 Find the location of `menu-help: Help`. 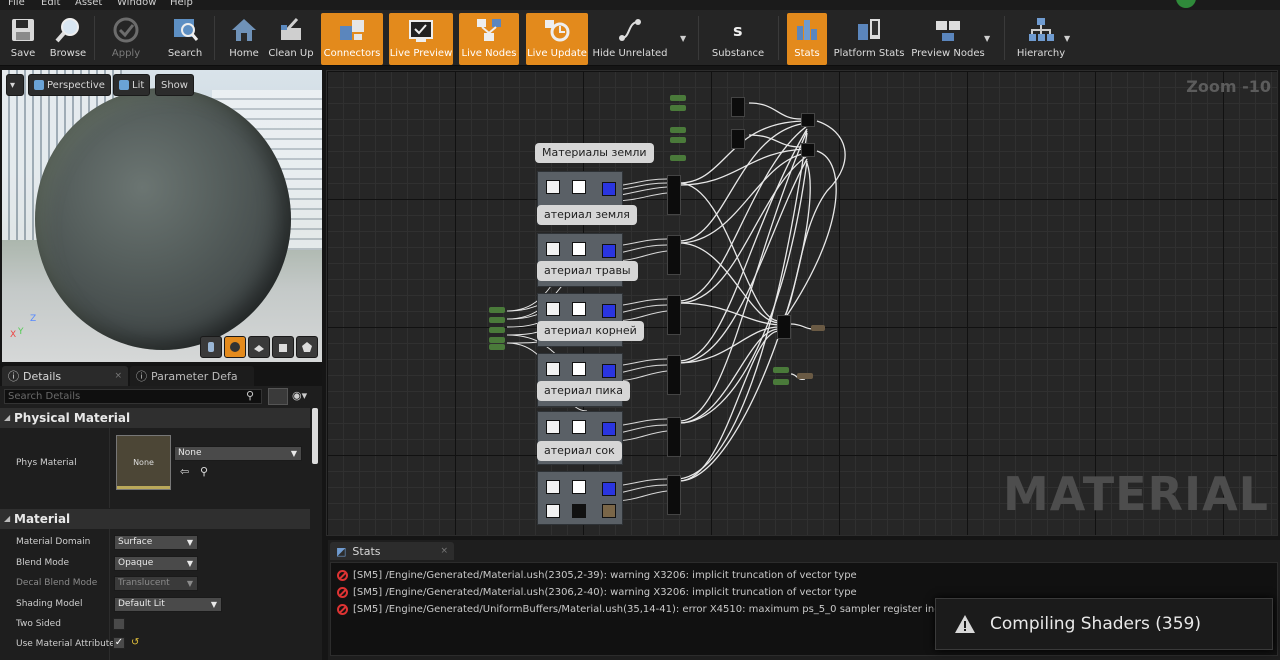

menu-help: Help is located at coordinates (181, 4).